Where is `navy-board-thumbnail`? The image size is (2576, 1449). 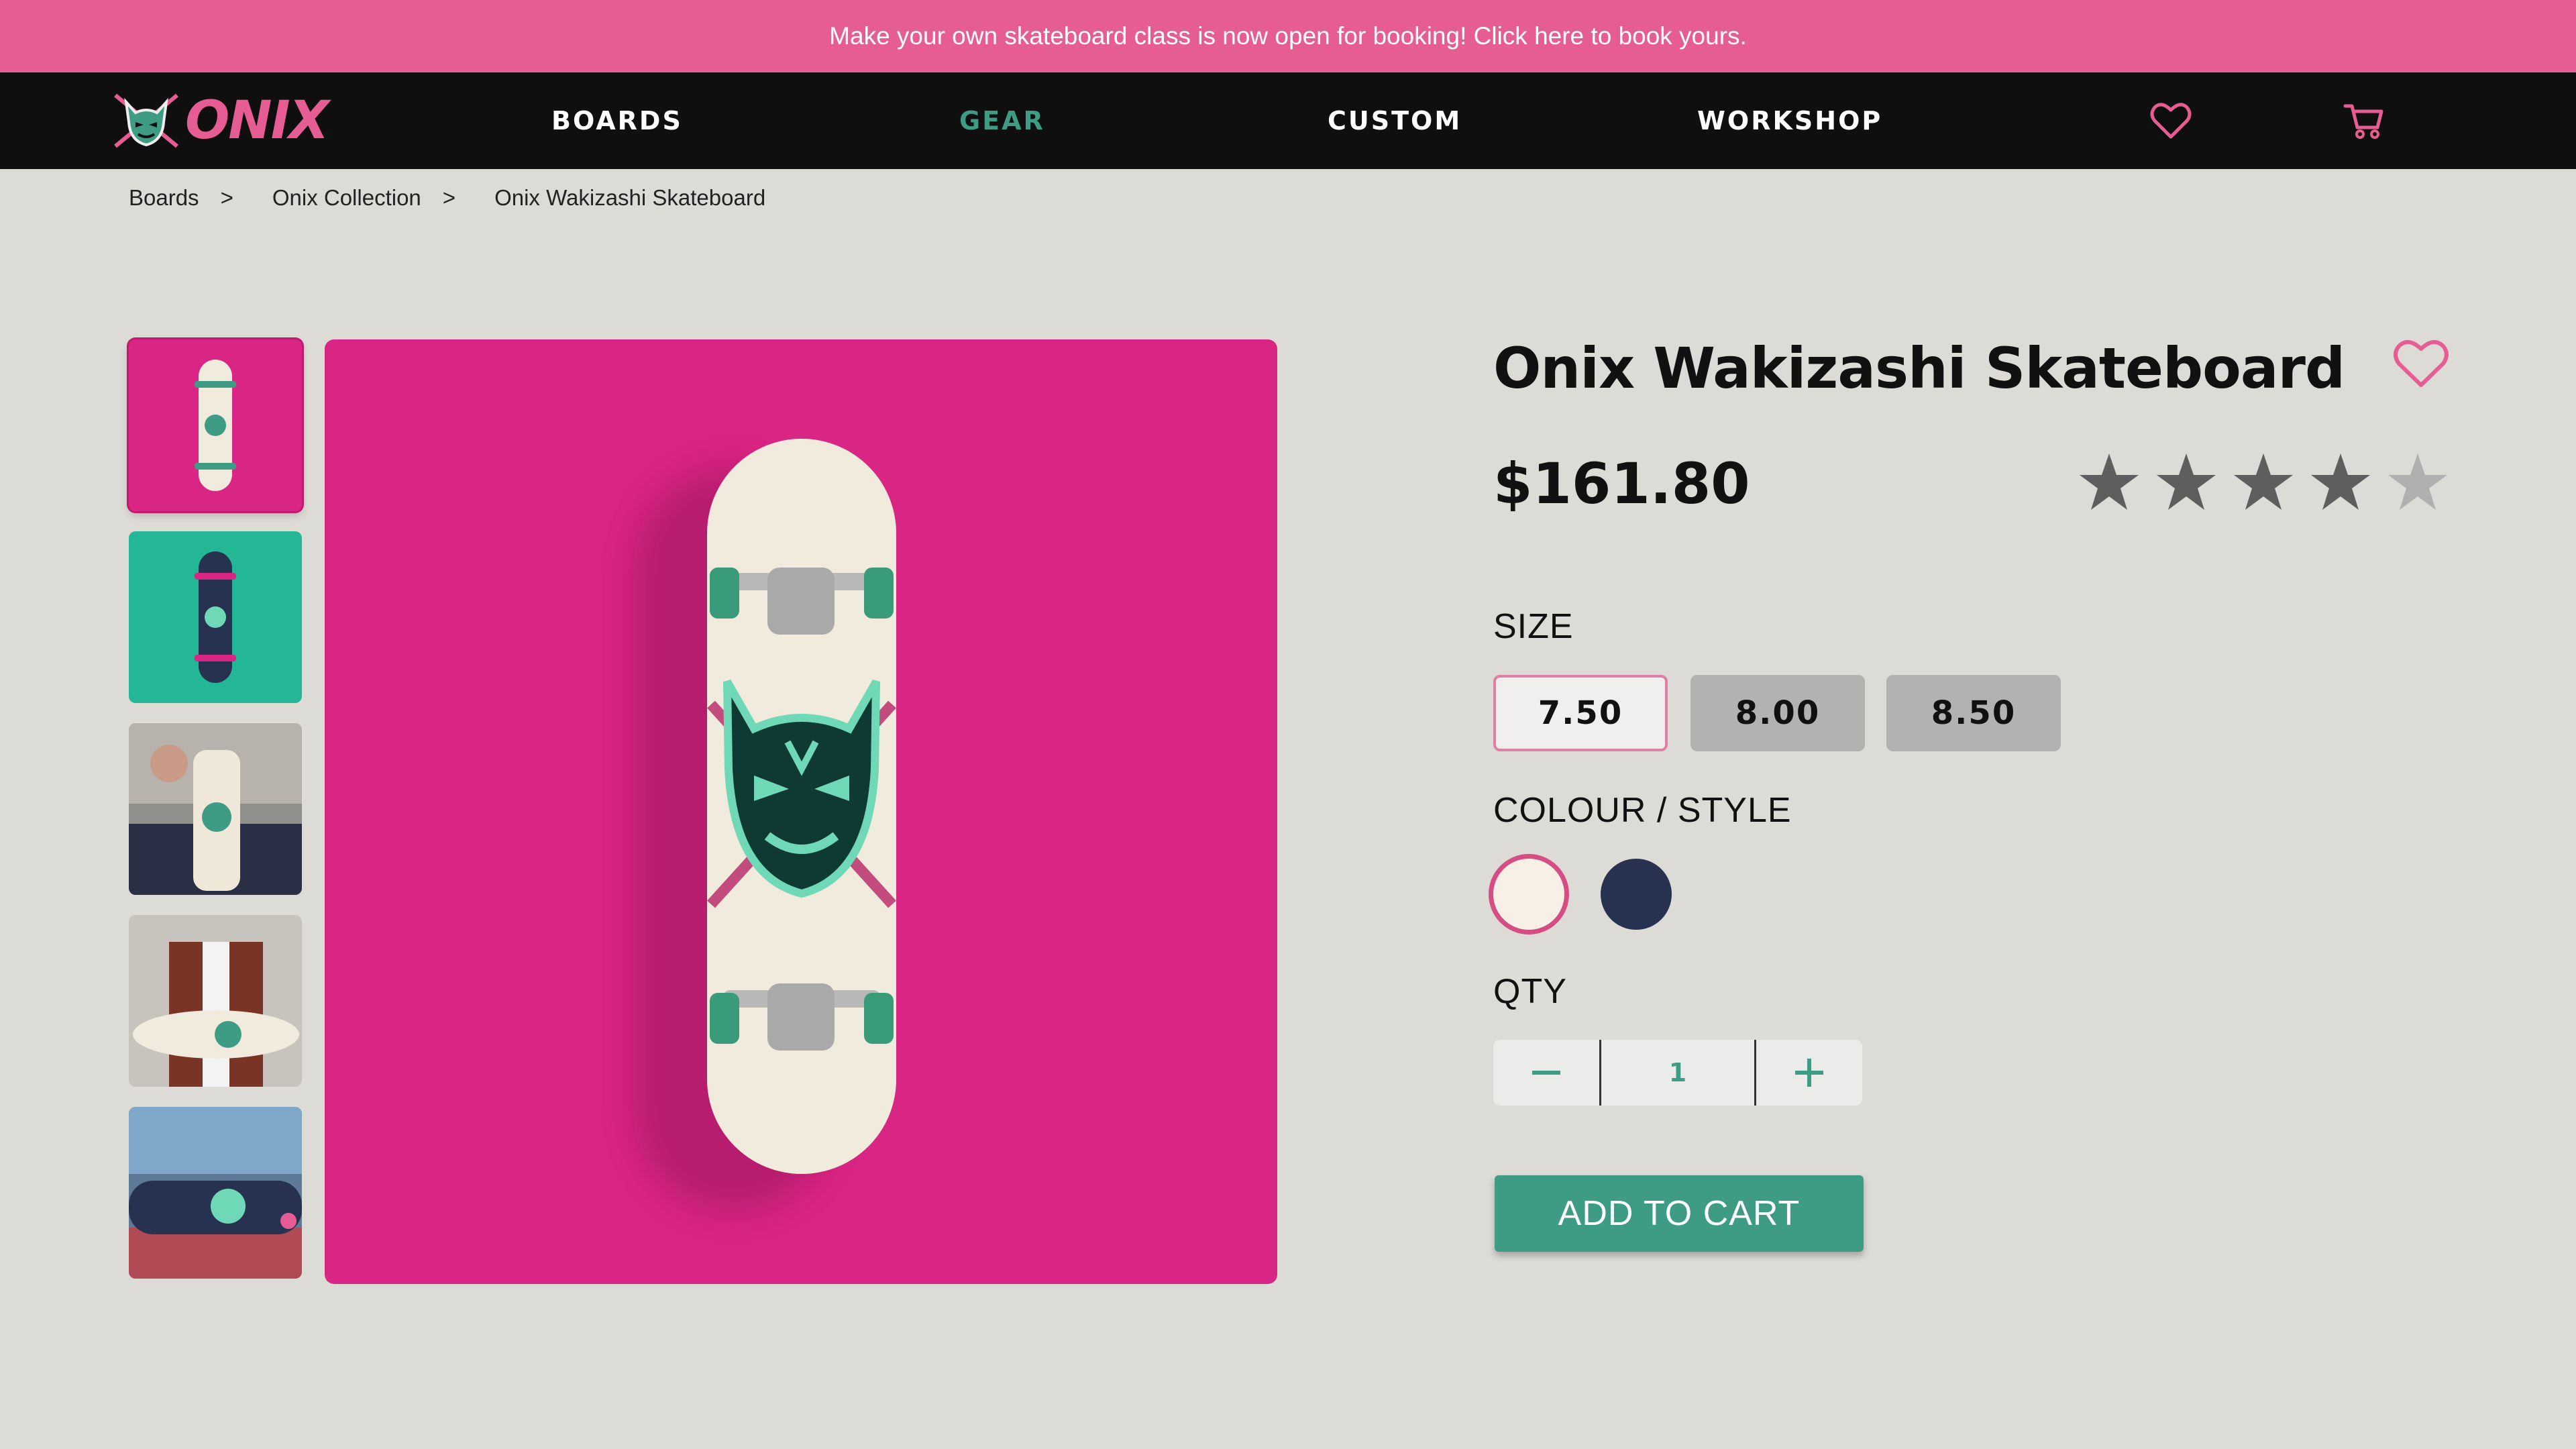 navy-board-thumbnail is located at coordinates (215, 617).